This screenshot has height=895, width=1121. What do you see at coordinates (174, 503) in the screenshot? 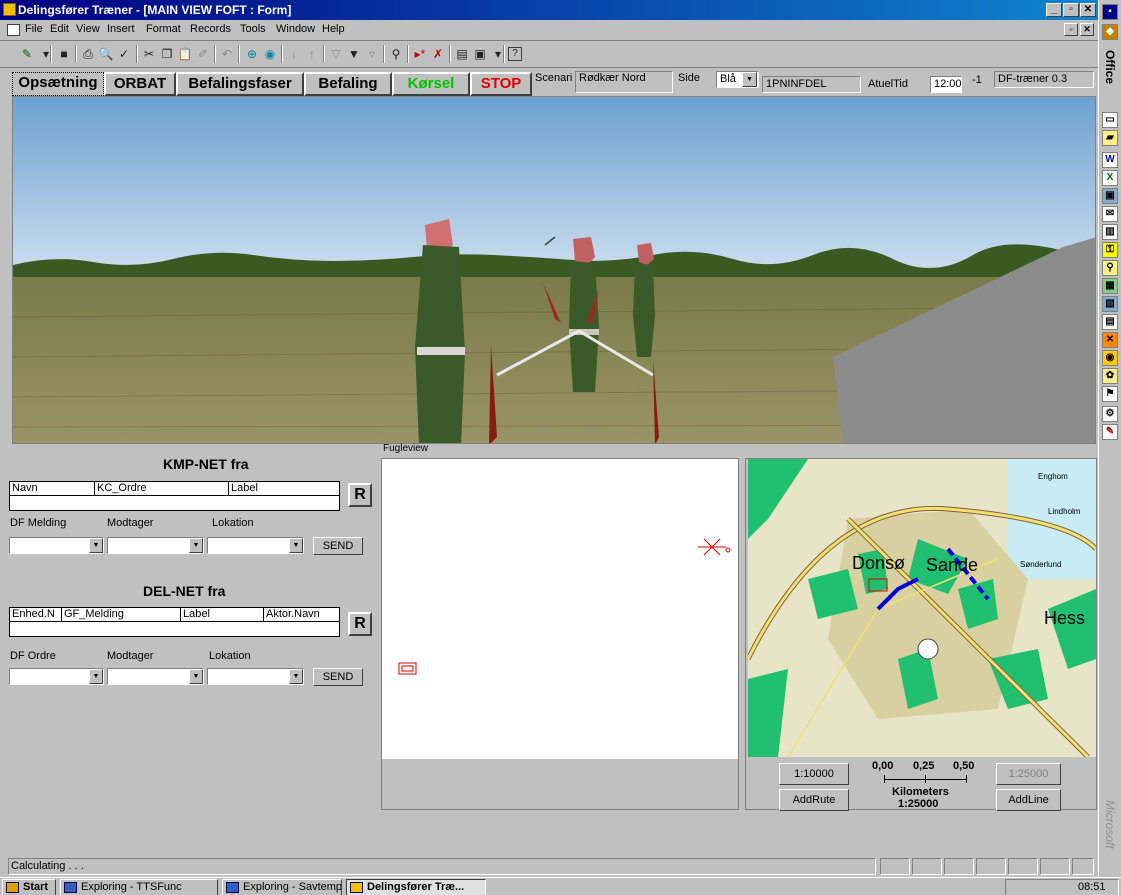
I see `kmp-list` at bounding box center [174, 503].